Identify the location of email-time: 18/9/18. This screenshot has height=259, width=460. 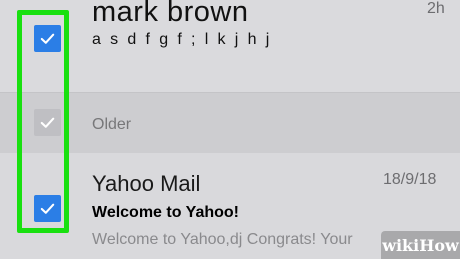
(410, 179).